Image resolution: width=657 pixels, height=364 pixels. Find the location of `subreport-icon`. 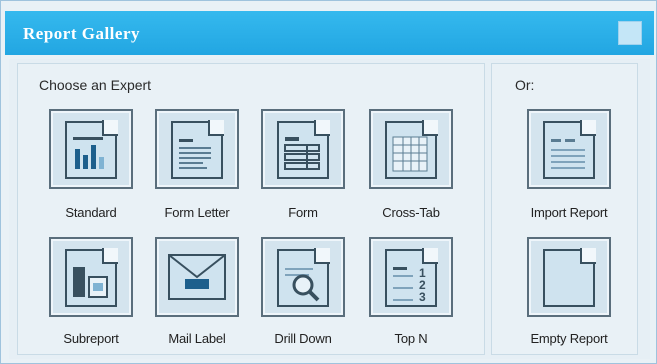

subreport-icon is located at coordinates (90, 282).